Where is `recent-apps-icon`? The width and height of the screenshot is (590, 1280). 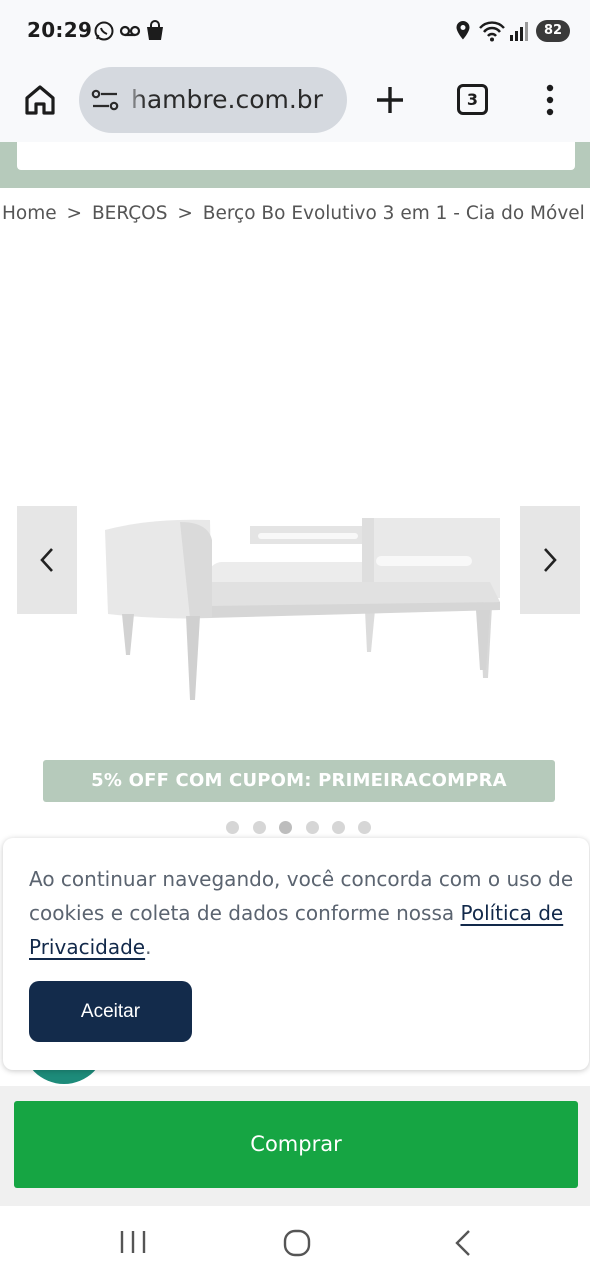
recent-apps-icon is located at coordinates (133, 1242).